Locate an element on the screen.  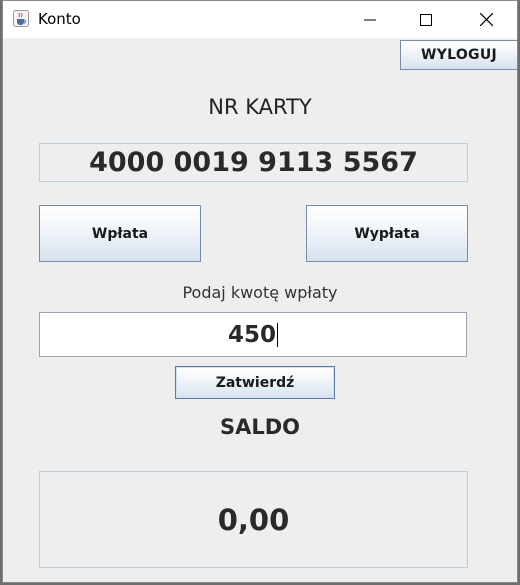
amount-prompt: Podaj kwotę wpłaty is located at coordinates (260, 292).